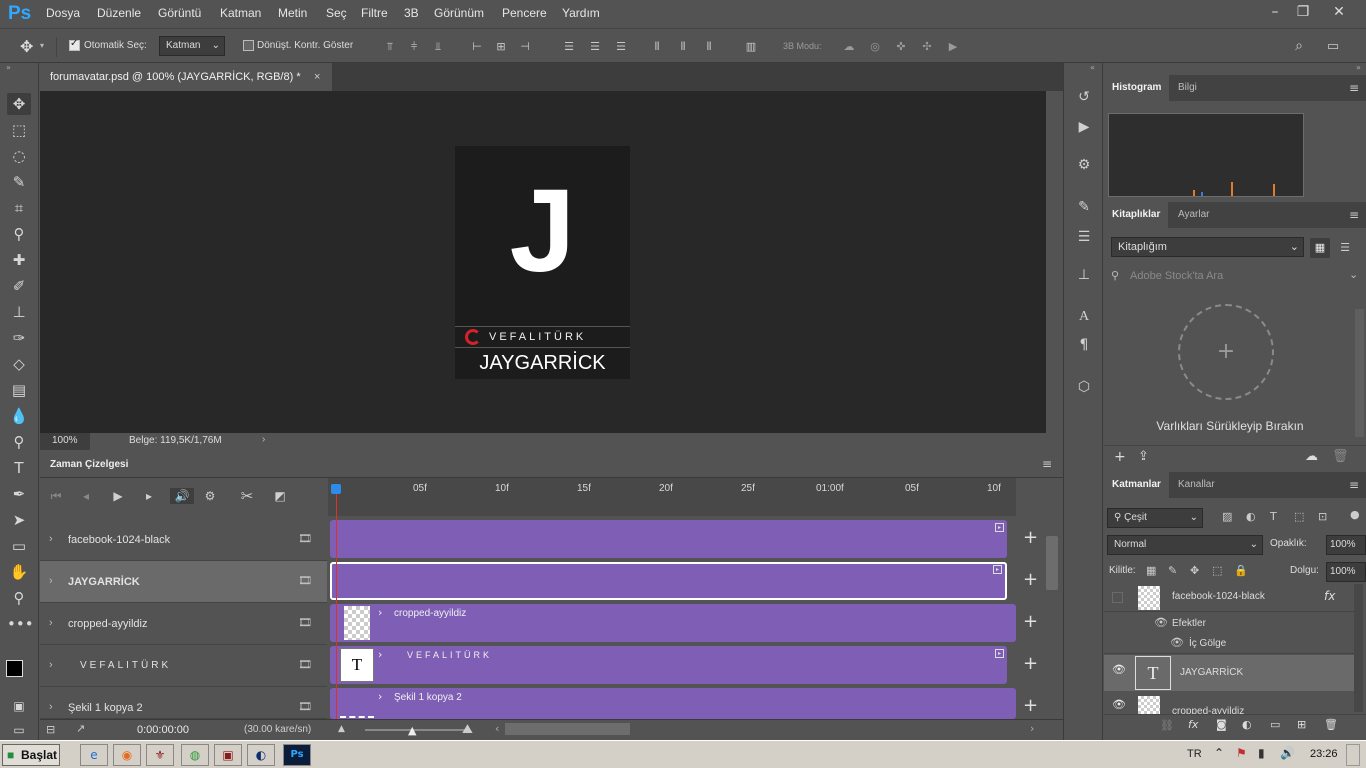 This screenshot has width=1366, height=768. What do you see at coordinates (1084, 127) in the screenshot?
I see `actions-play-icon: ▶` at bounding box center [1084, 127].